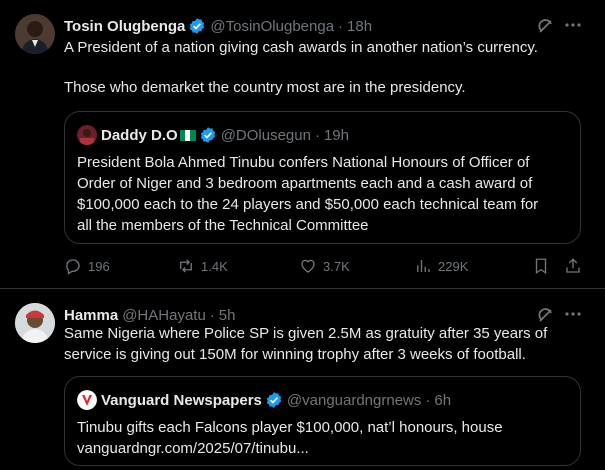  I want to click on quoted-author-name: Daddy D.O, so click(139, 135).